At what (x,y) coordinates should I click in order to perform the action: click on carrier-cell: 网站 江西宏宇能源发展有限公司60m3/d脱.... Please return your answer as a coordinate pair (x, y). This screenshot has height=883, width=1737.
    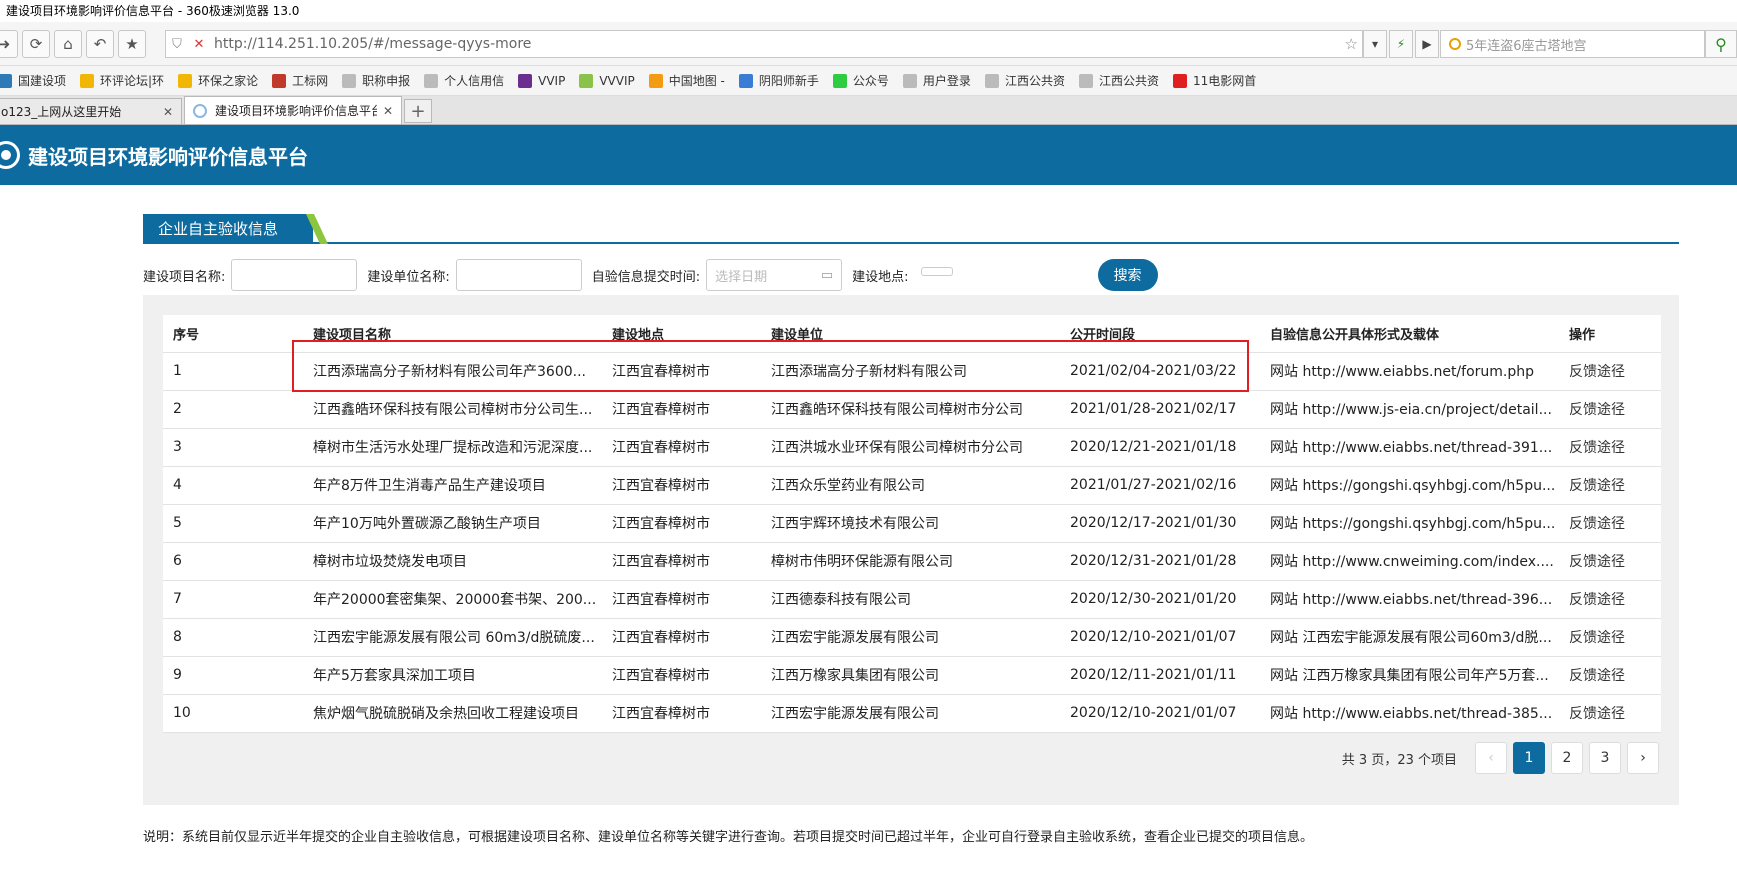
    Looking at the image, I should click on (1409, 637).